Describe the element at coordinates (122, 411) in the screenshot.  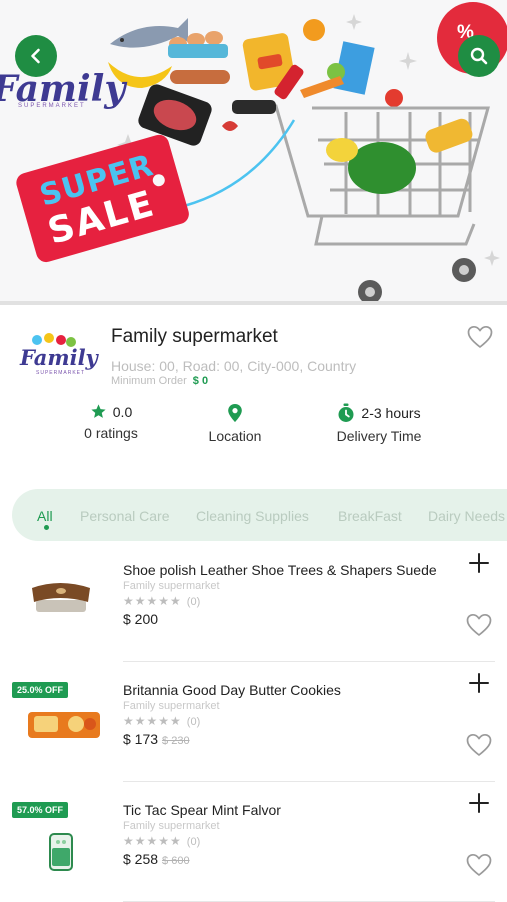
I see `ratings-value: 0.0` at that location.